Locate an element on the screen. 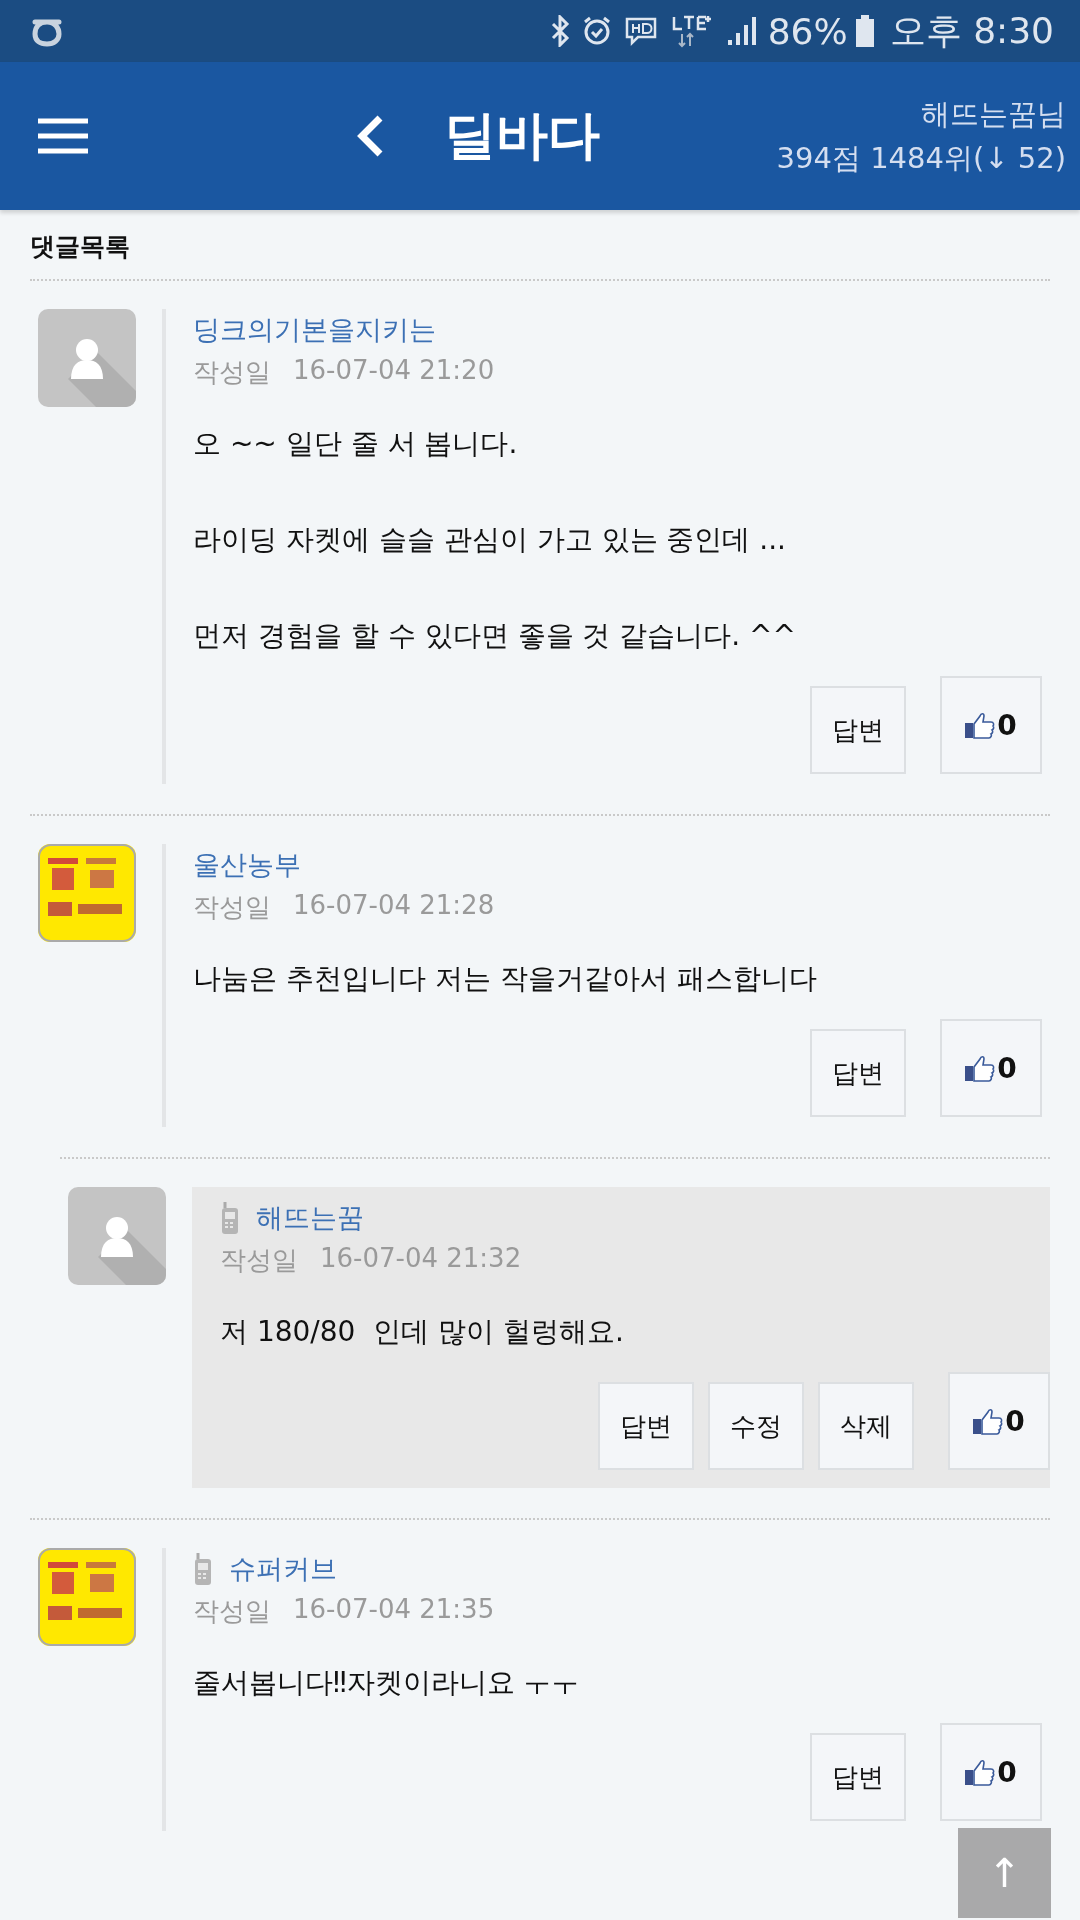 The image size is (1080, 1920). post-date: 16-07-04 21:32 is located at coordinates (421, 1259).